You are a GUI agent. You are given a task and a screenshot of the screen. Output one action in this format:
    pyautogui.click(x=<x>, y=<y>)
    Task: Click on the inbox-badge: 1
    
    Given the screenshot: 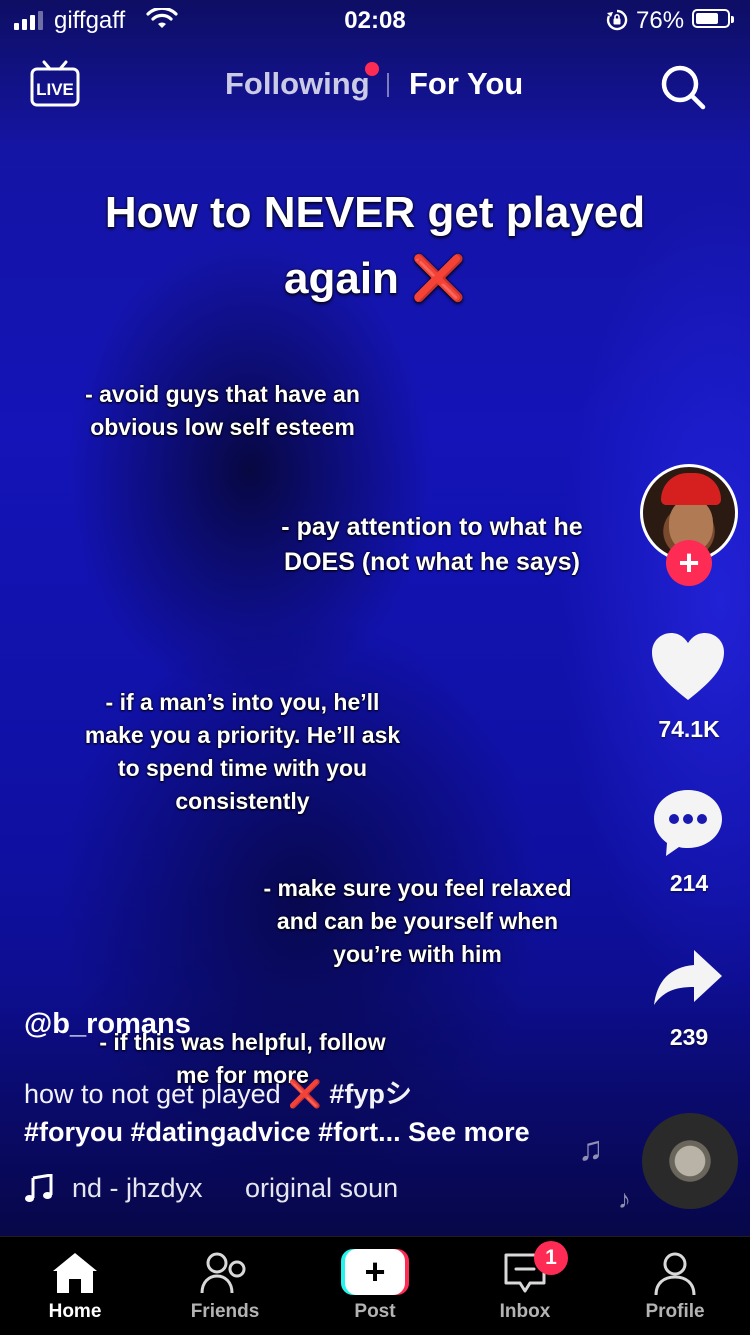 What is the action you would take?
    pyautogui.click(x=551, y=1258)
    